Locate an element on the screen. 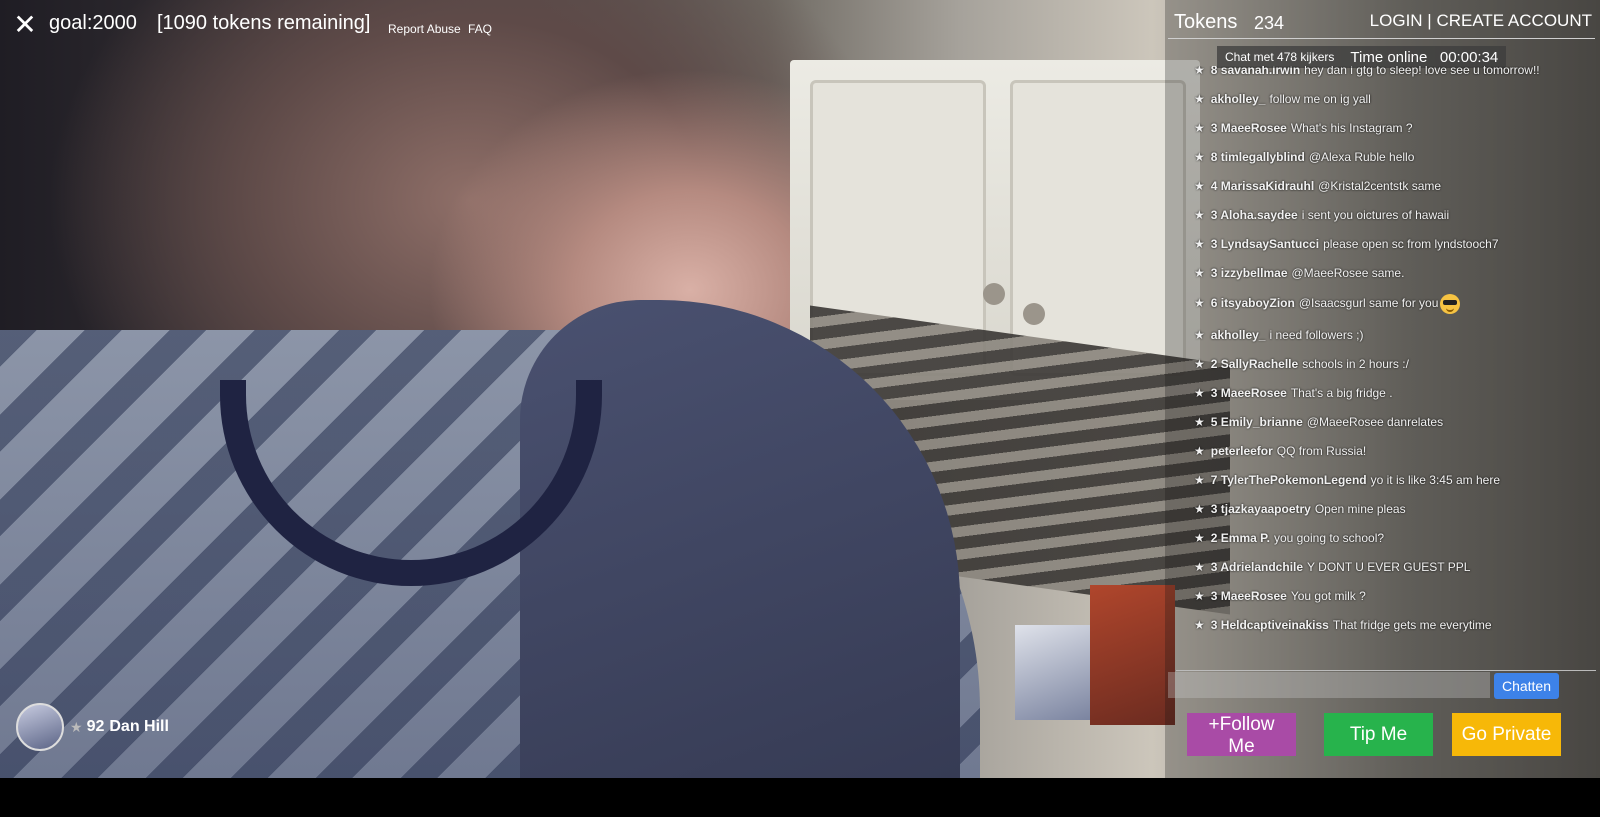 The image size is (1600, 817). chat-username: 3 LyndsaySantucci is located at coordinates (1265, 244).